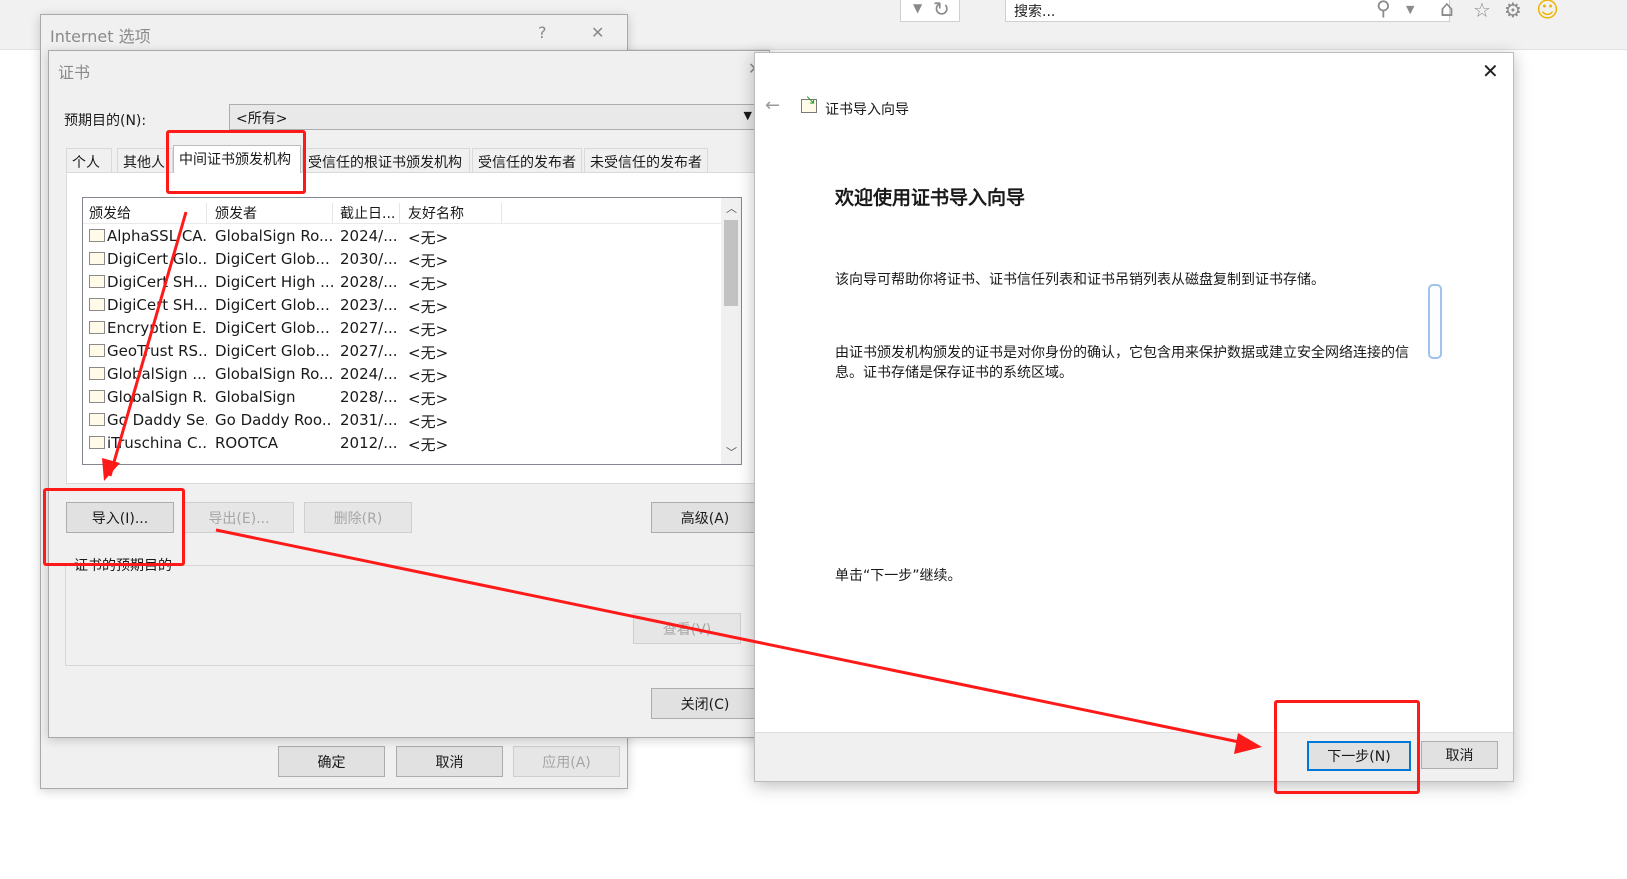  What do you see at coordinates (247, 443) in the screenshot?
I see `cell-text: ROOTCA` at bounding box center [247, 443].